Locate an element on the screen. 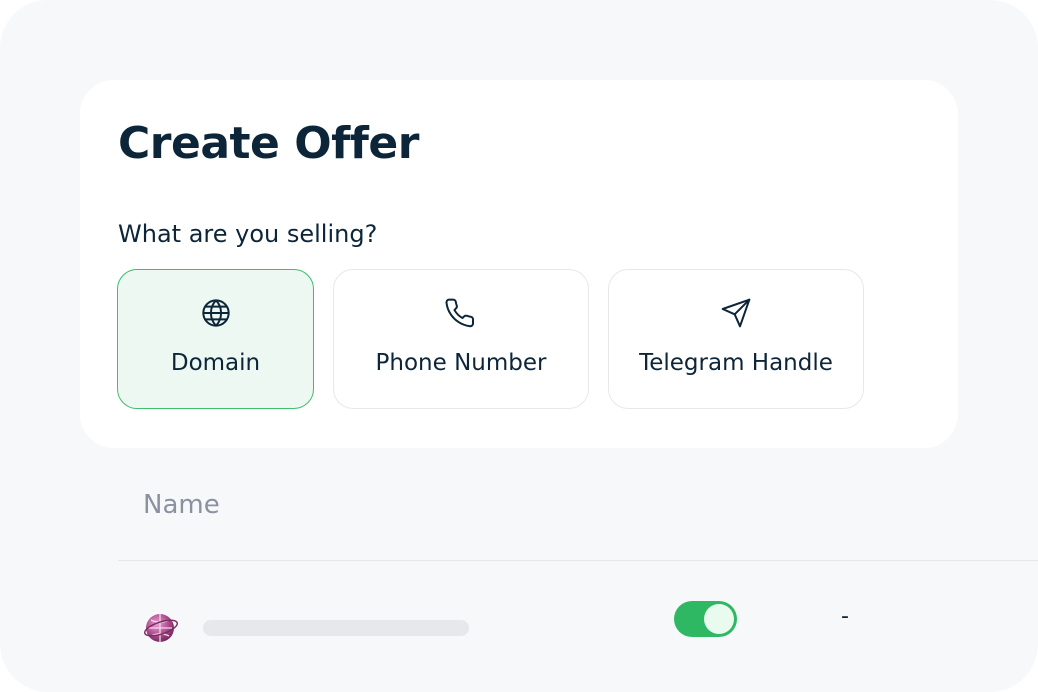  selling-question: What are you selling? is located at coordinates (248, 234).